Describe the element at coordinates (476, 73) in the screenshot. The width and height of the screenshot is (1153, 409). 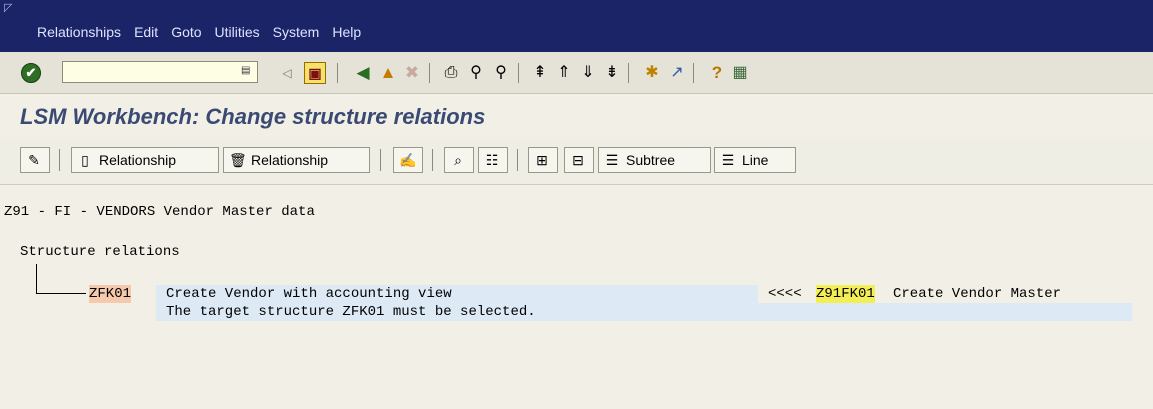
I see `find-icon: ⚲` at that location.